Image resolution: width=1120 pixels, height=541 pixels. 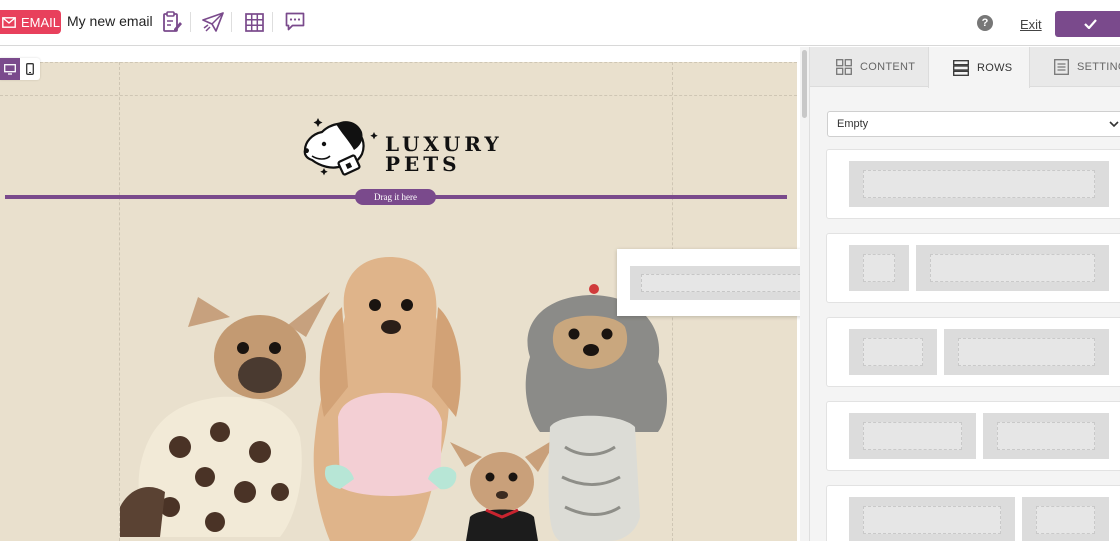 I want to click on row-layout-2-1-column, so click(x=973, y=513).